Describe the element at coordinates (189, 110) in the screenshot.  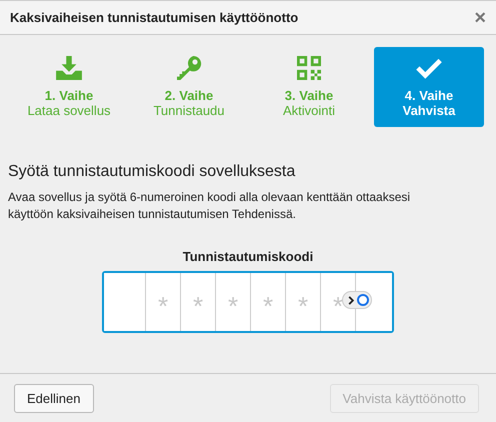
I see `step-label: Tunnistaudu` at that location.